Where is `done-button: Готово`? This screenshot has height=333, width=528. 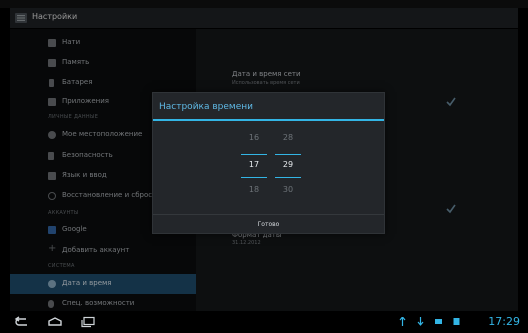 done-button: Готово is located at coordinates (268, 224).